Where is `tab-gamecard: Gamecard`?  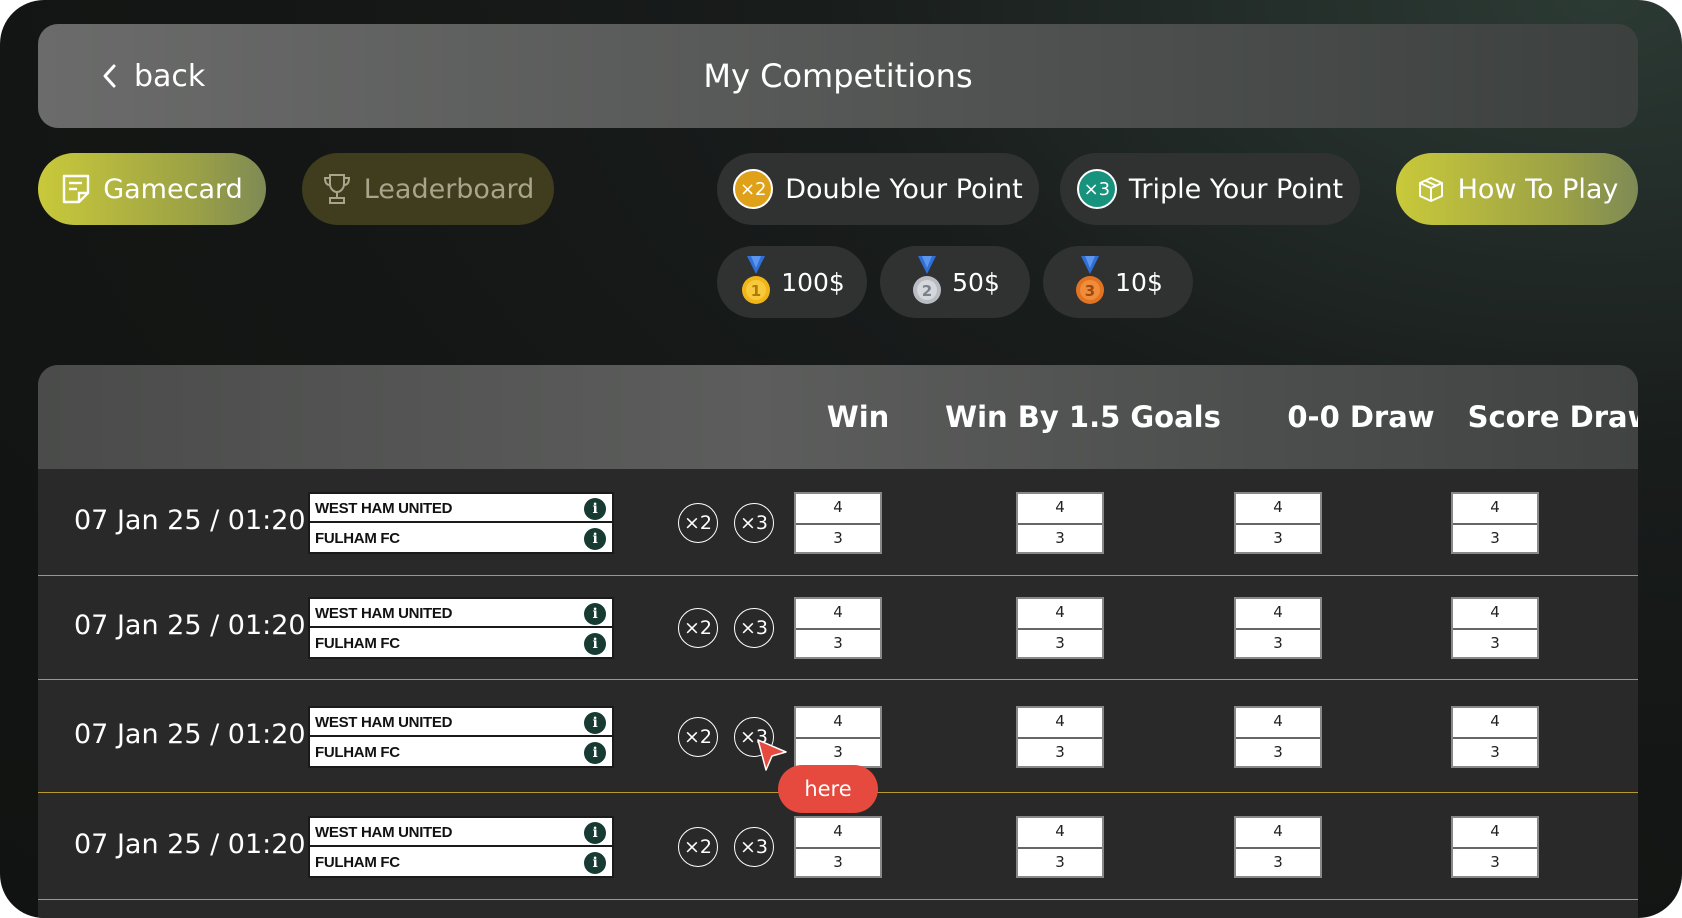
tab-gamecard: Gamecard is located at coordinates (152, 189).